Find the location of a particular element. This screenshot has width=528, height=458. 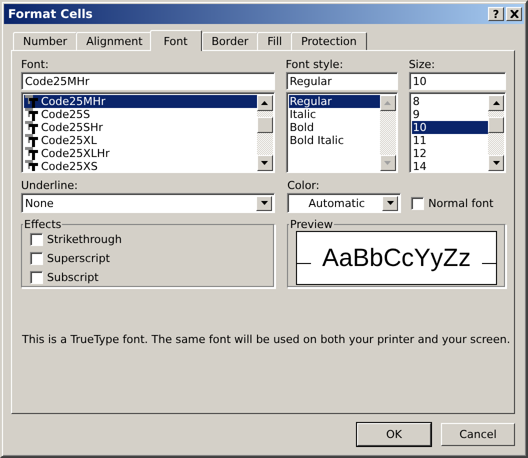

window-title: Format Cells is located at coordinates (50, 14).